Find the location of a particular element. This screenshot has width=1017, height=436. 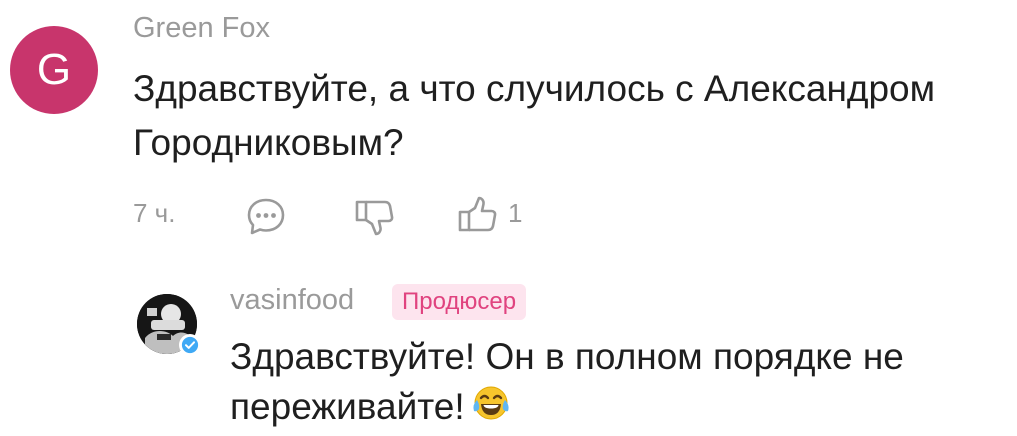

verified-badge-icon is located at coordinates (190, 345).